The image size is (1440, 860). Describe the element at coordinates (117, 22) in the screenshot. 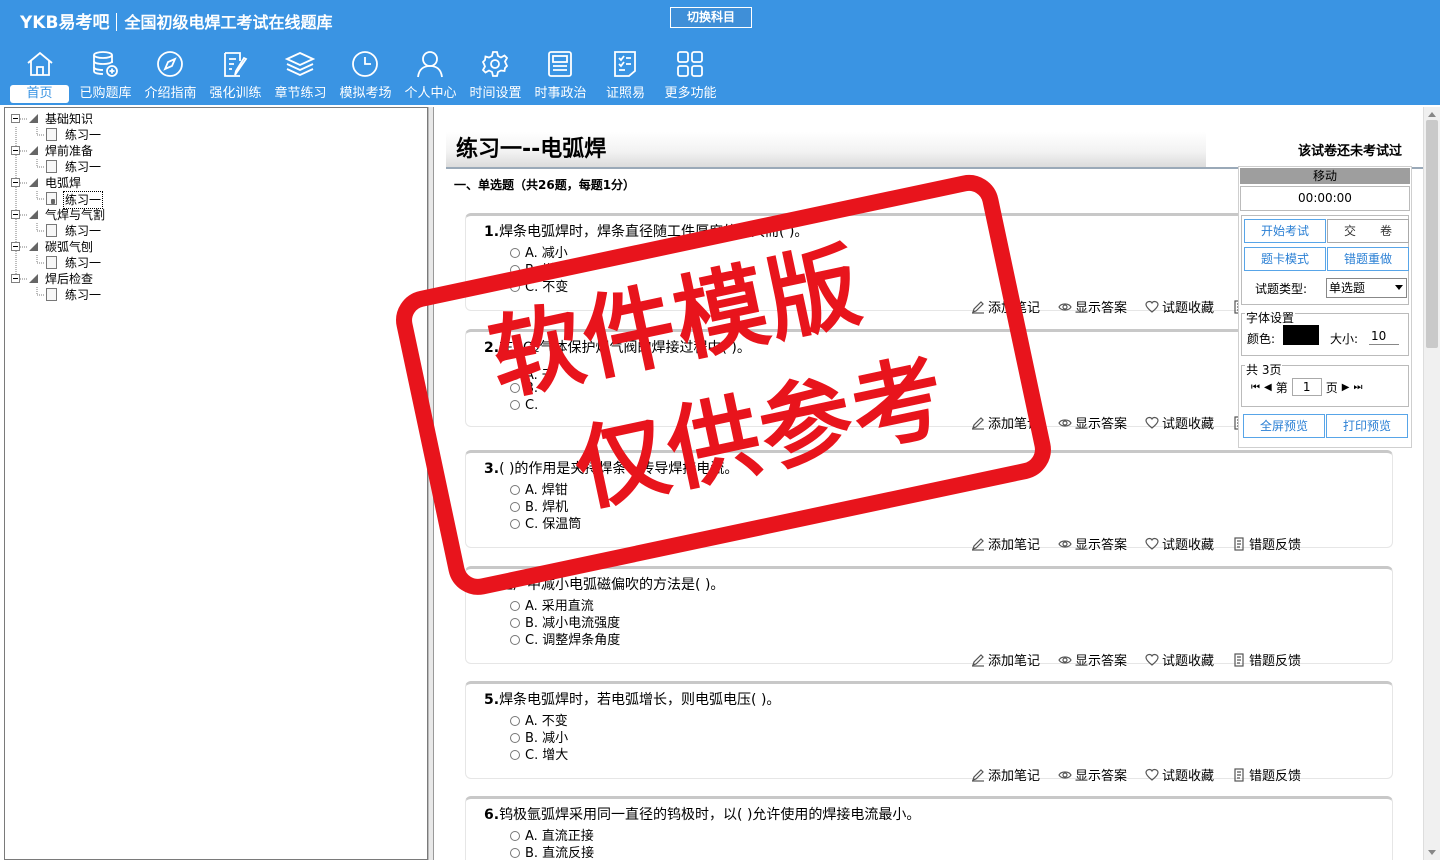

I see `brand-separator` at that location.